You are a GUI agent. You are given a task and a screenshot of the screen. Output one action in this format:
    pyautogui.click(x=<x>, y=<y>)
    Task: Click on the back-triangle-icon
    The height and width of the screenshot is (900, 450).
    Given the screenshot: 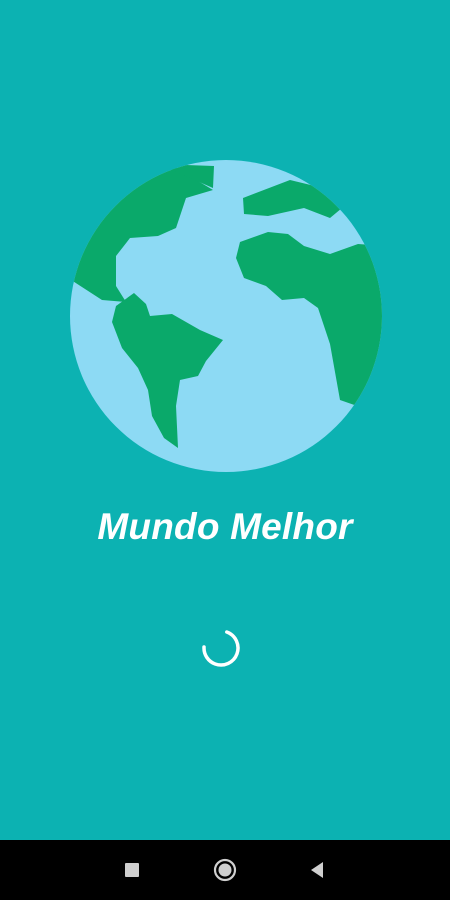 What is the action you would take?
    pyautogui.click(x=317, y=870)
    